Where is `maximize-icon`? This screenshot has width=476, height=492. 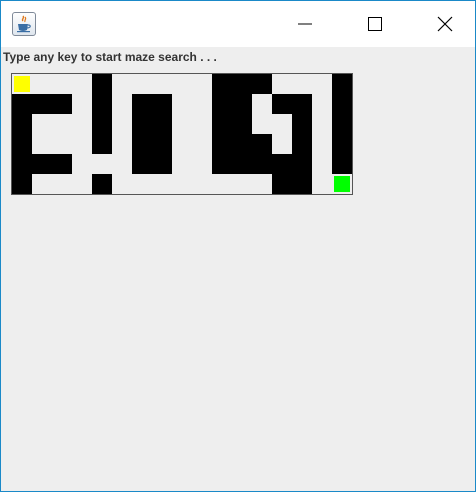 maximize-icon is located at coordinates (375, 24).